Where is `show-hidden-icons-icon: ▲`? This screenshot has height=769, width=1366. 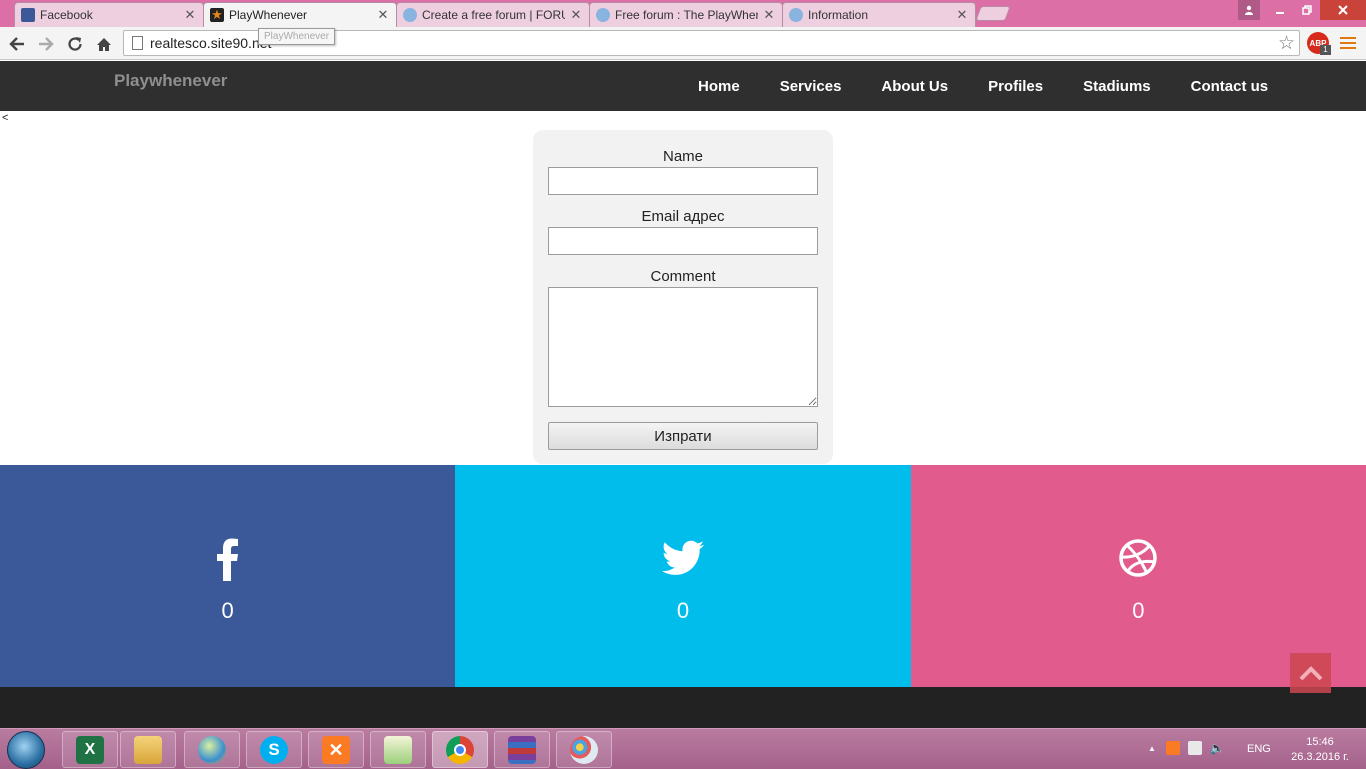
show-hidden-icons-icon: ▲ is located at coordinates (1152, 748).